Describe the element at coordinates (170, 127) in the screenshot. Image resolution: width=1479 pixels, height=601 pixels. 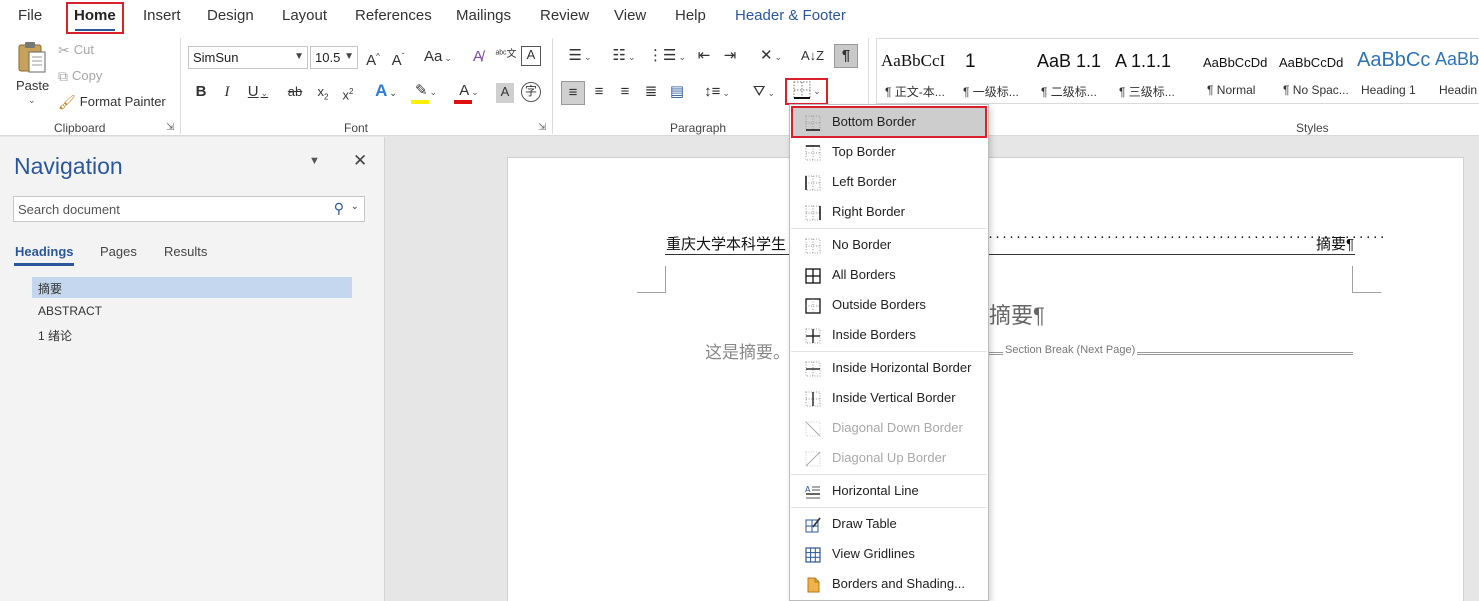
I see `clipboard-dialog-launcher-icon: ⇲` at that location.